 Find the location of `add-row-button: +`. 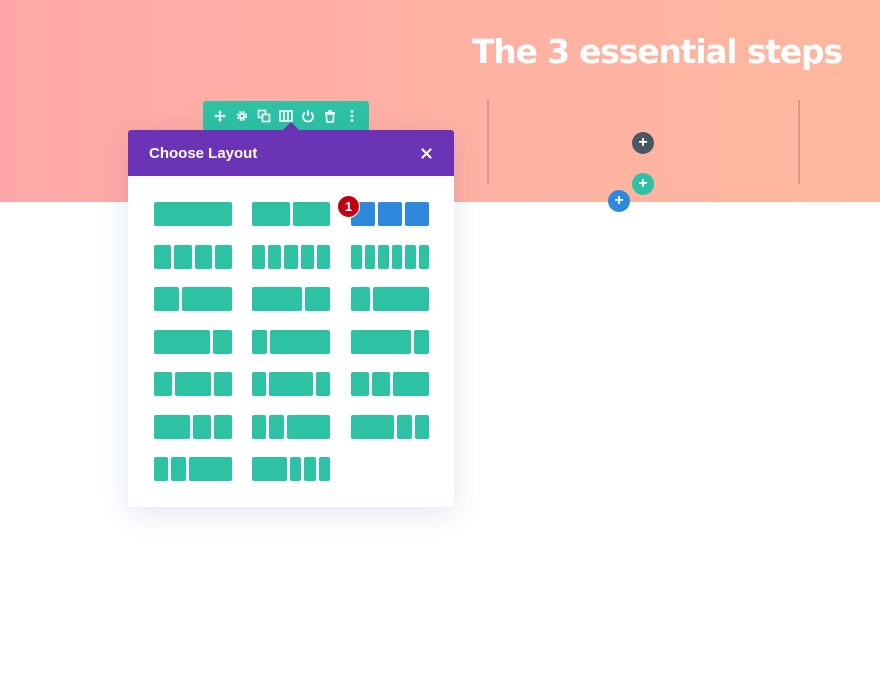

add-row-button: + is located at coordinates (643, 143).